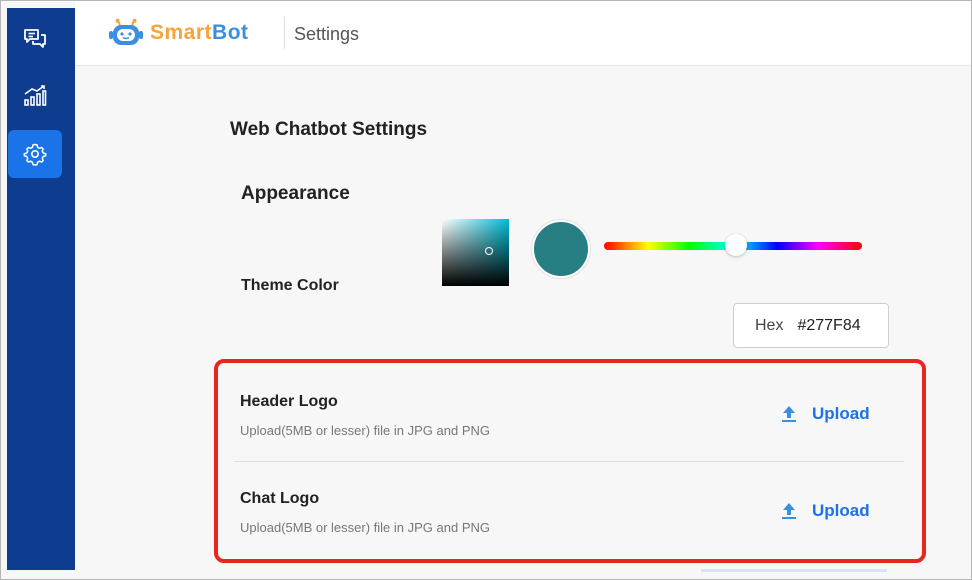  What do you see at coordinates (327, 34) in the screenshot?
I see `page-title: Settings` at bounding box center [327, 34].